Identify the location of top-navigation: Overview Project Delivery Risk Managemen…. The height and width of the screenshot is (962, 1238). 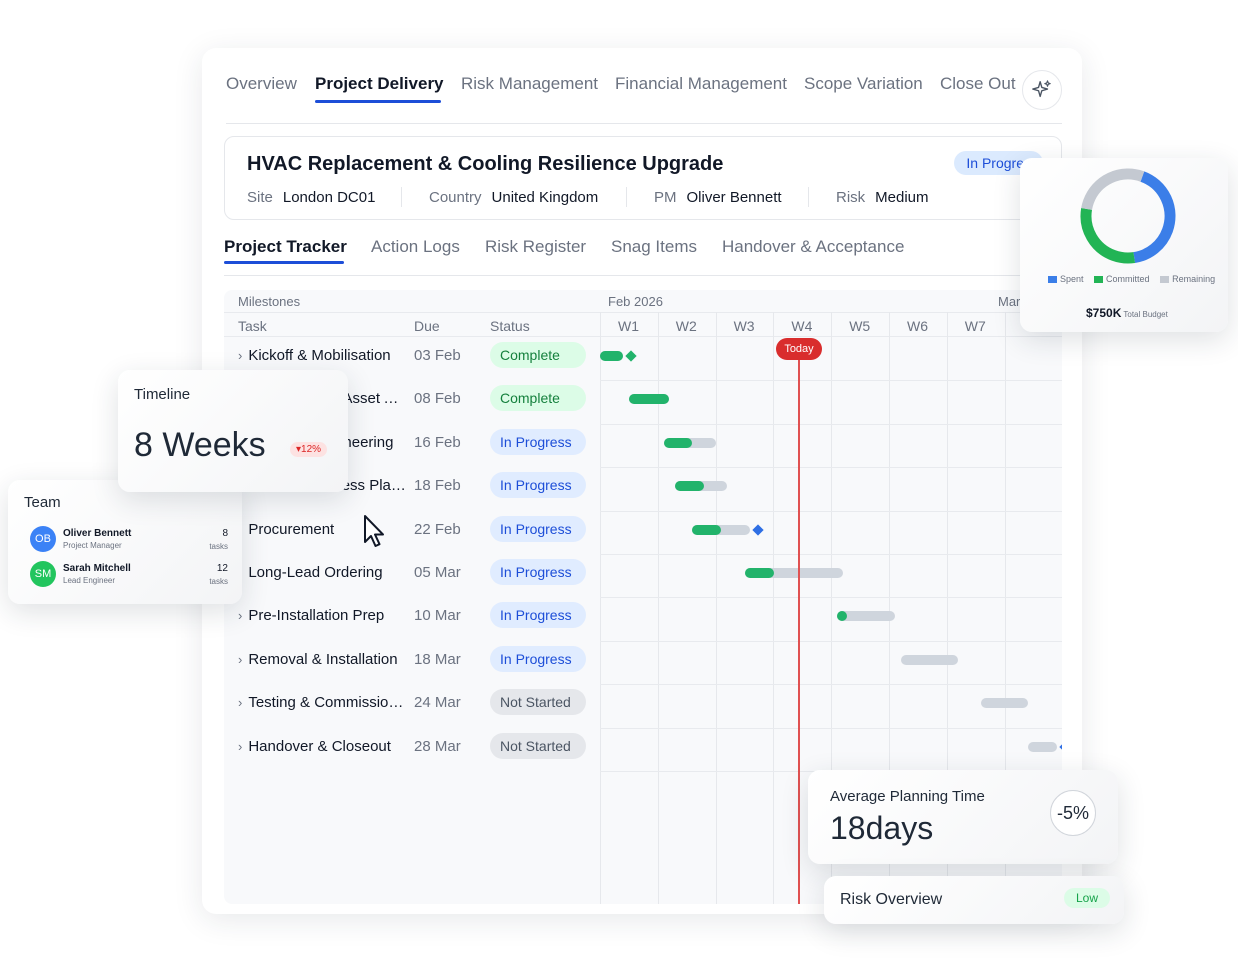
(644, 97).